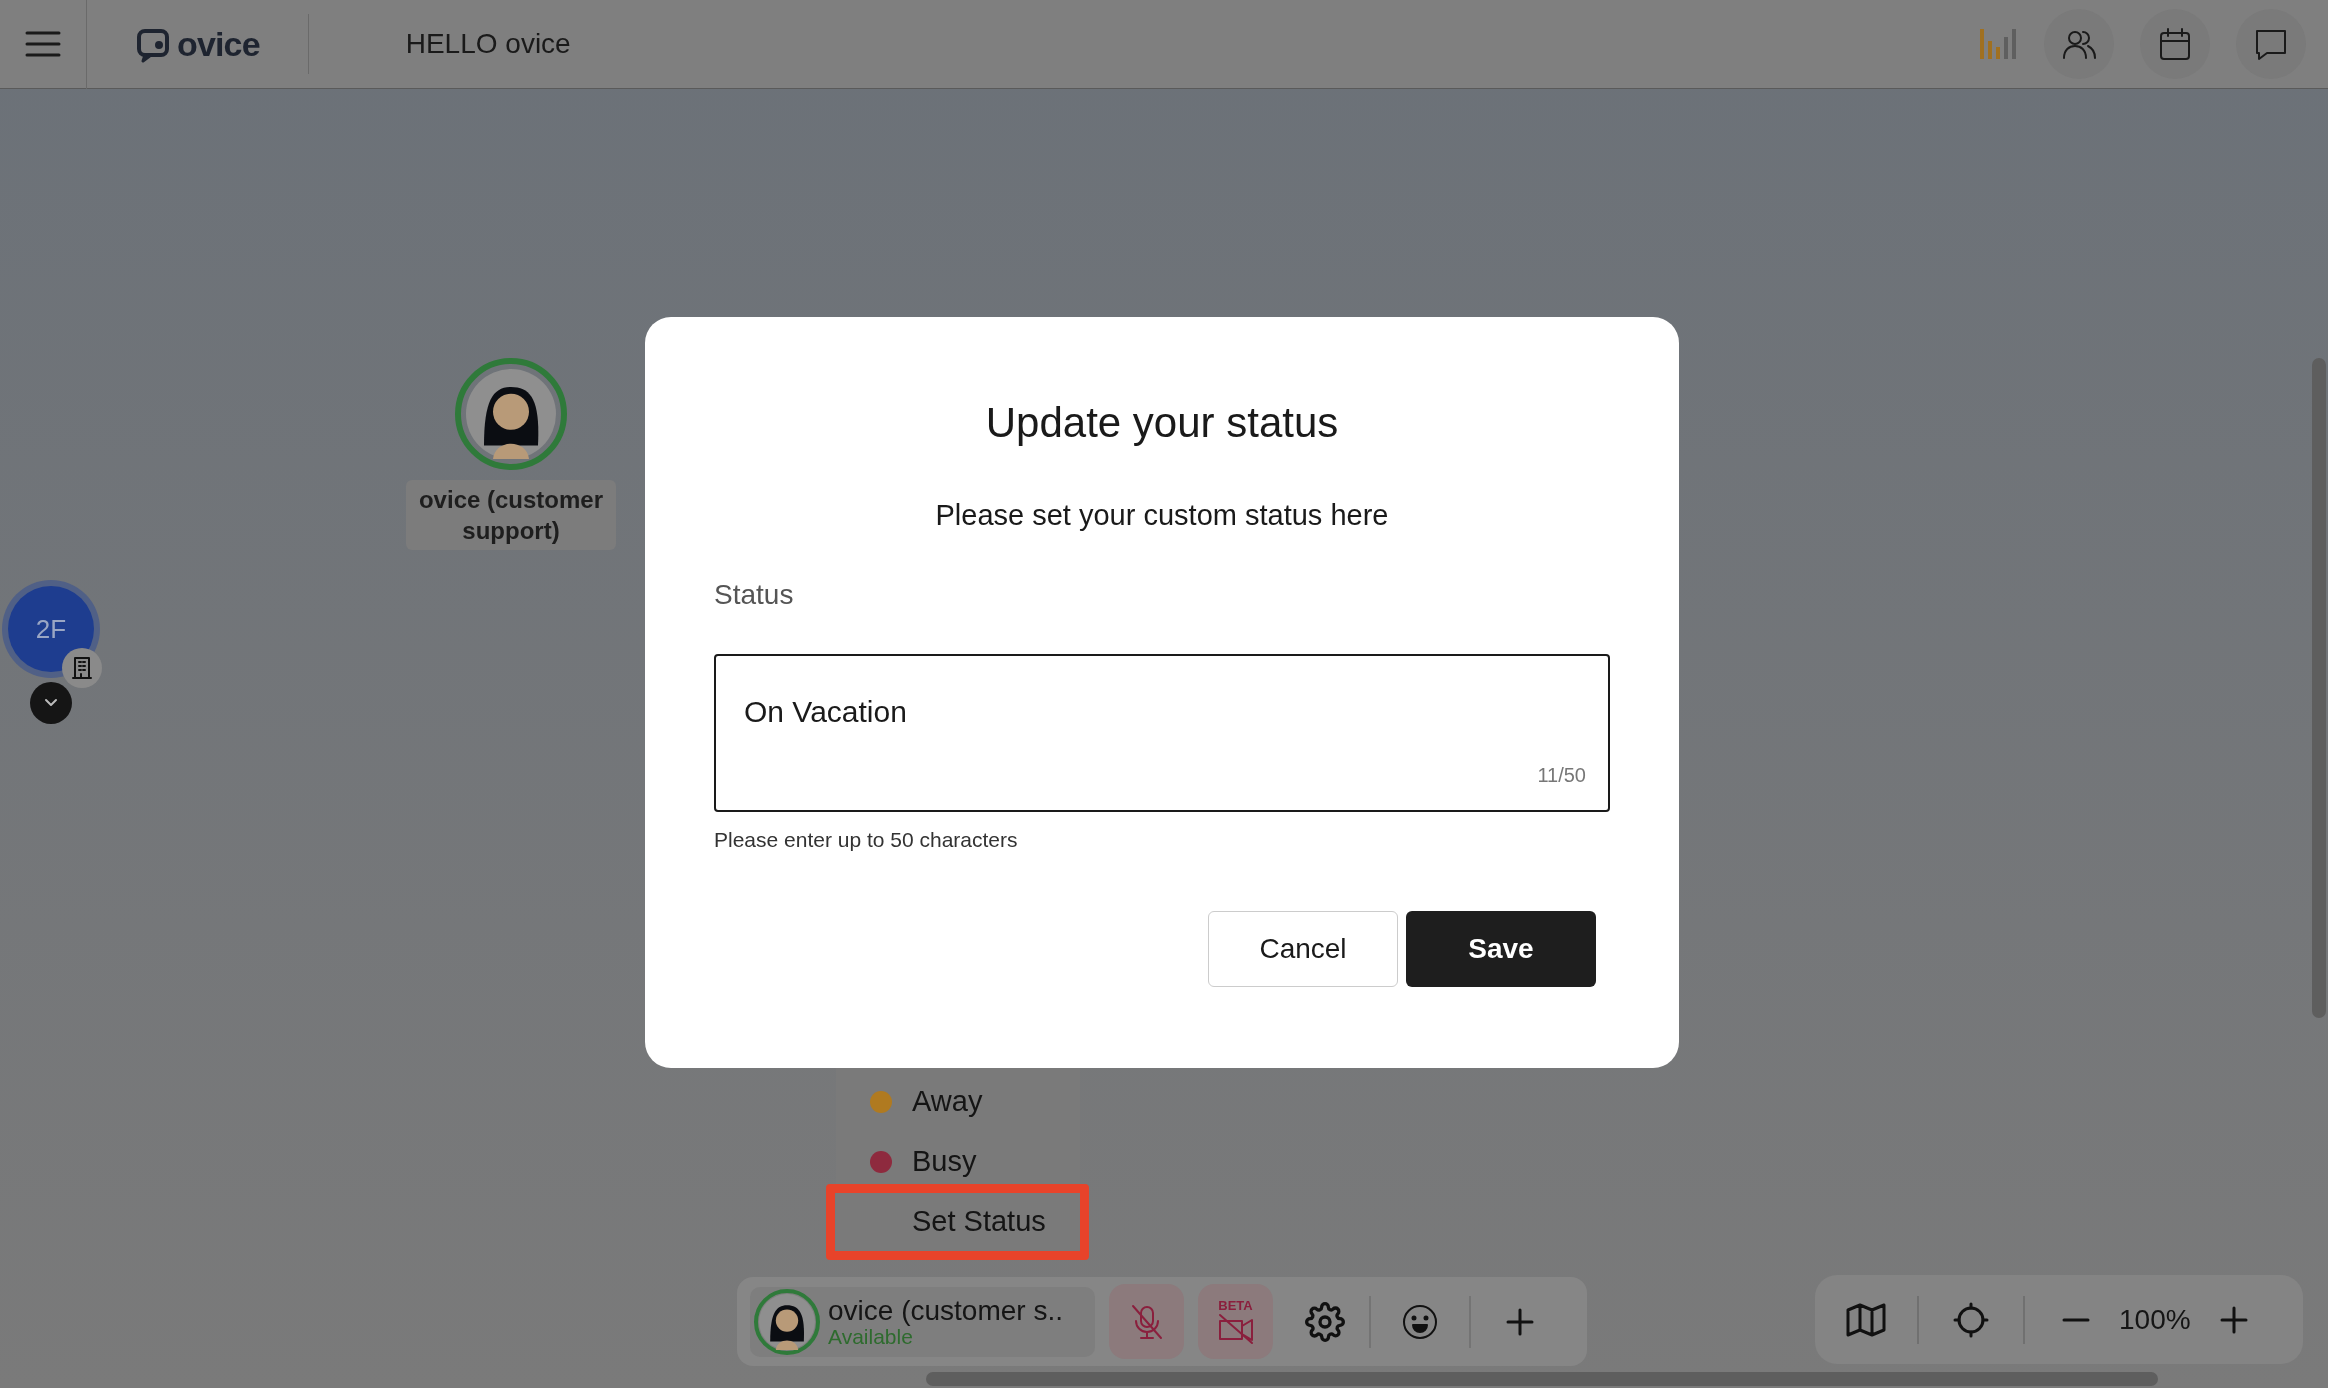  What do you see at coordinates (947, 1102) in the screenshot?
I see `menu-item: Away` at bounding box center [947, 1102].